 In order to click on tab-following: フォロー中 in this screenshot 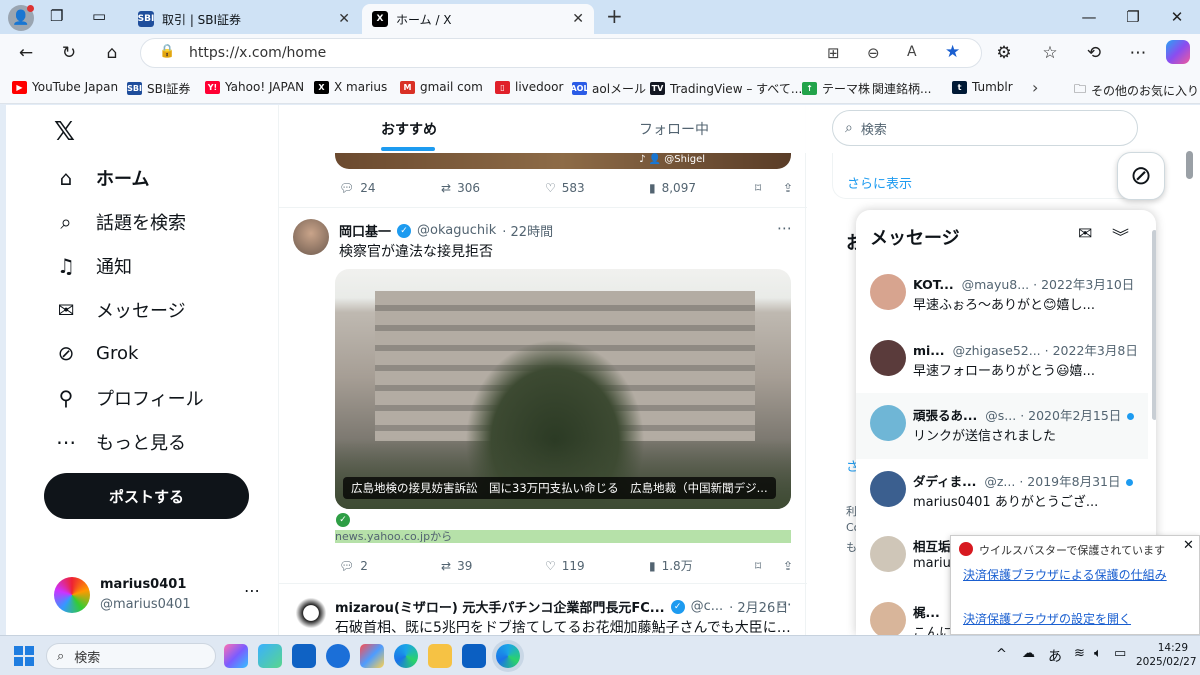, I will do `click(674, 129)`.